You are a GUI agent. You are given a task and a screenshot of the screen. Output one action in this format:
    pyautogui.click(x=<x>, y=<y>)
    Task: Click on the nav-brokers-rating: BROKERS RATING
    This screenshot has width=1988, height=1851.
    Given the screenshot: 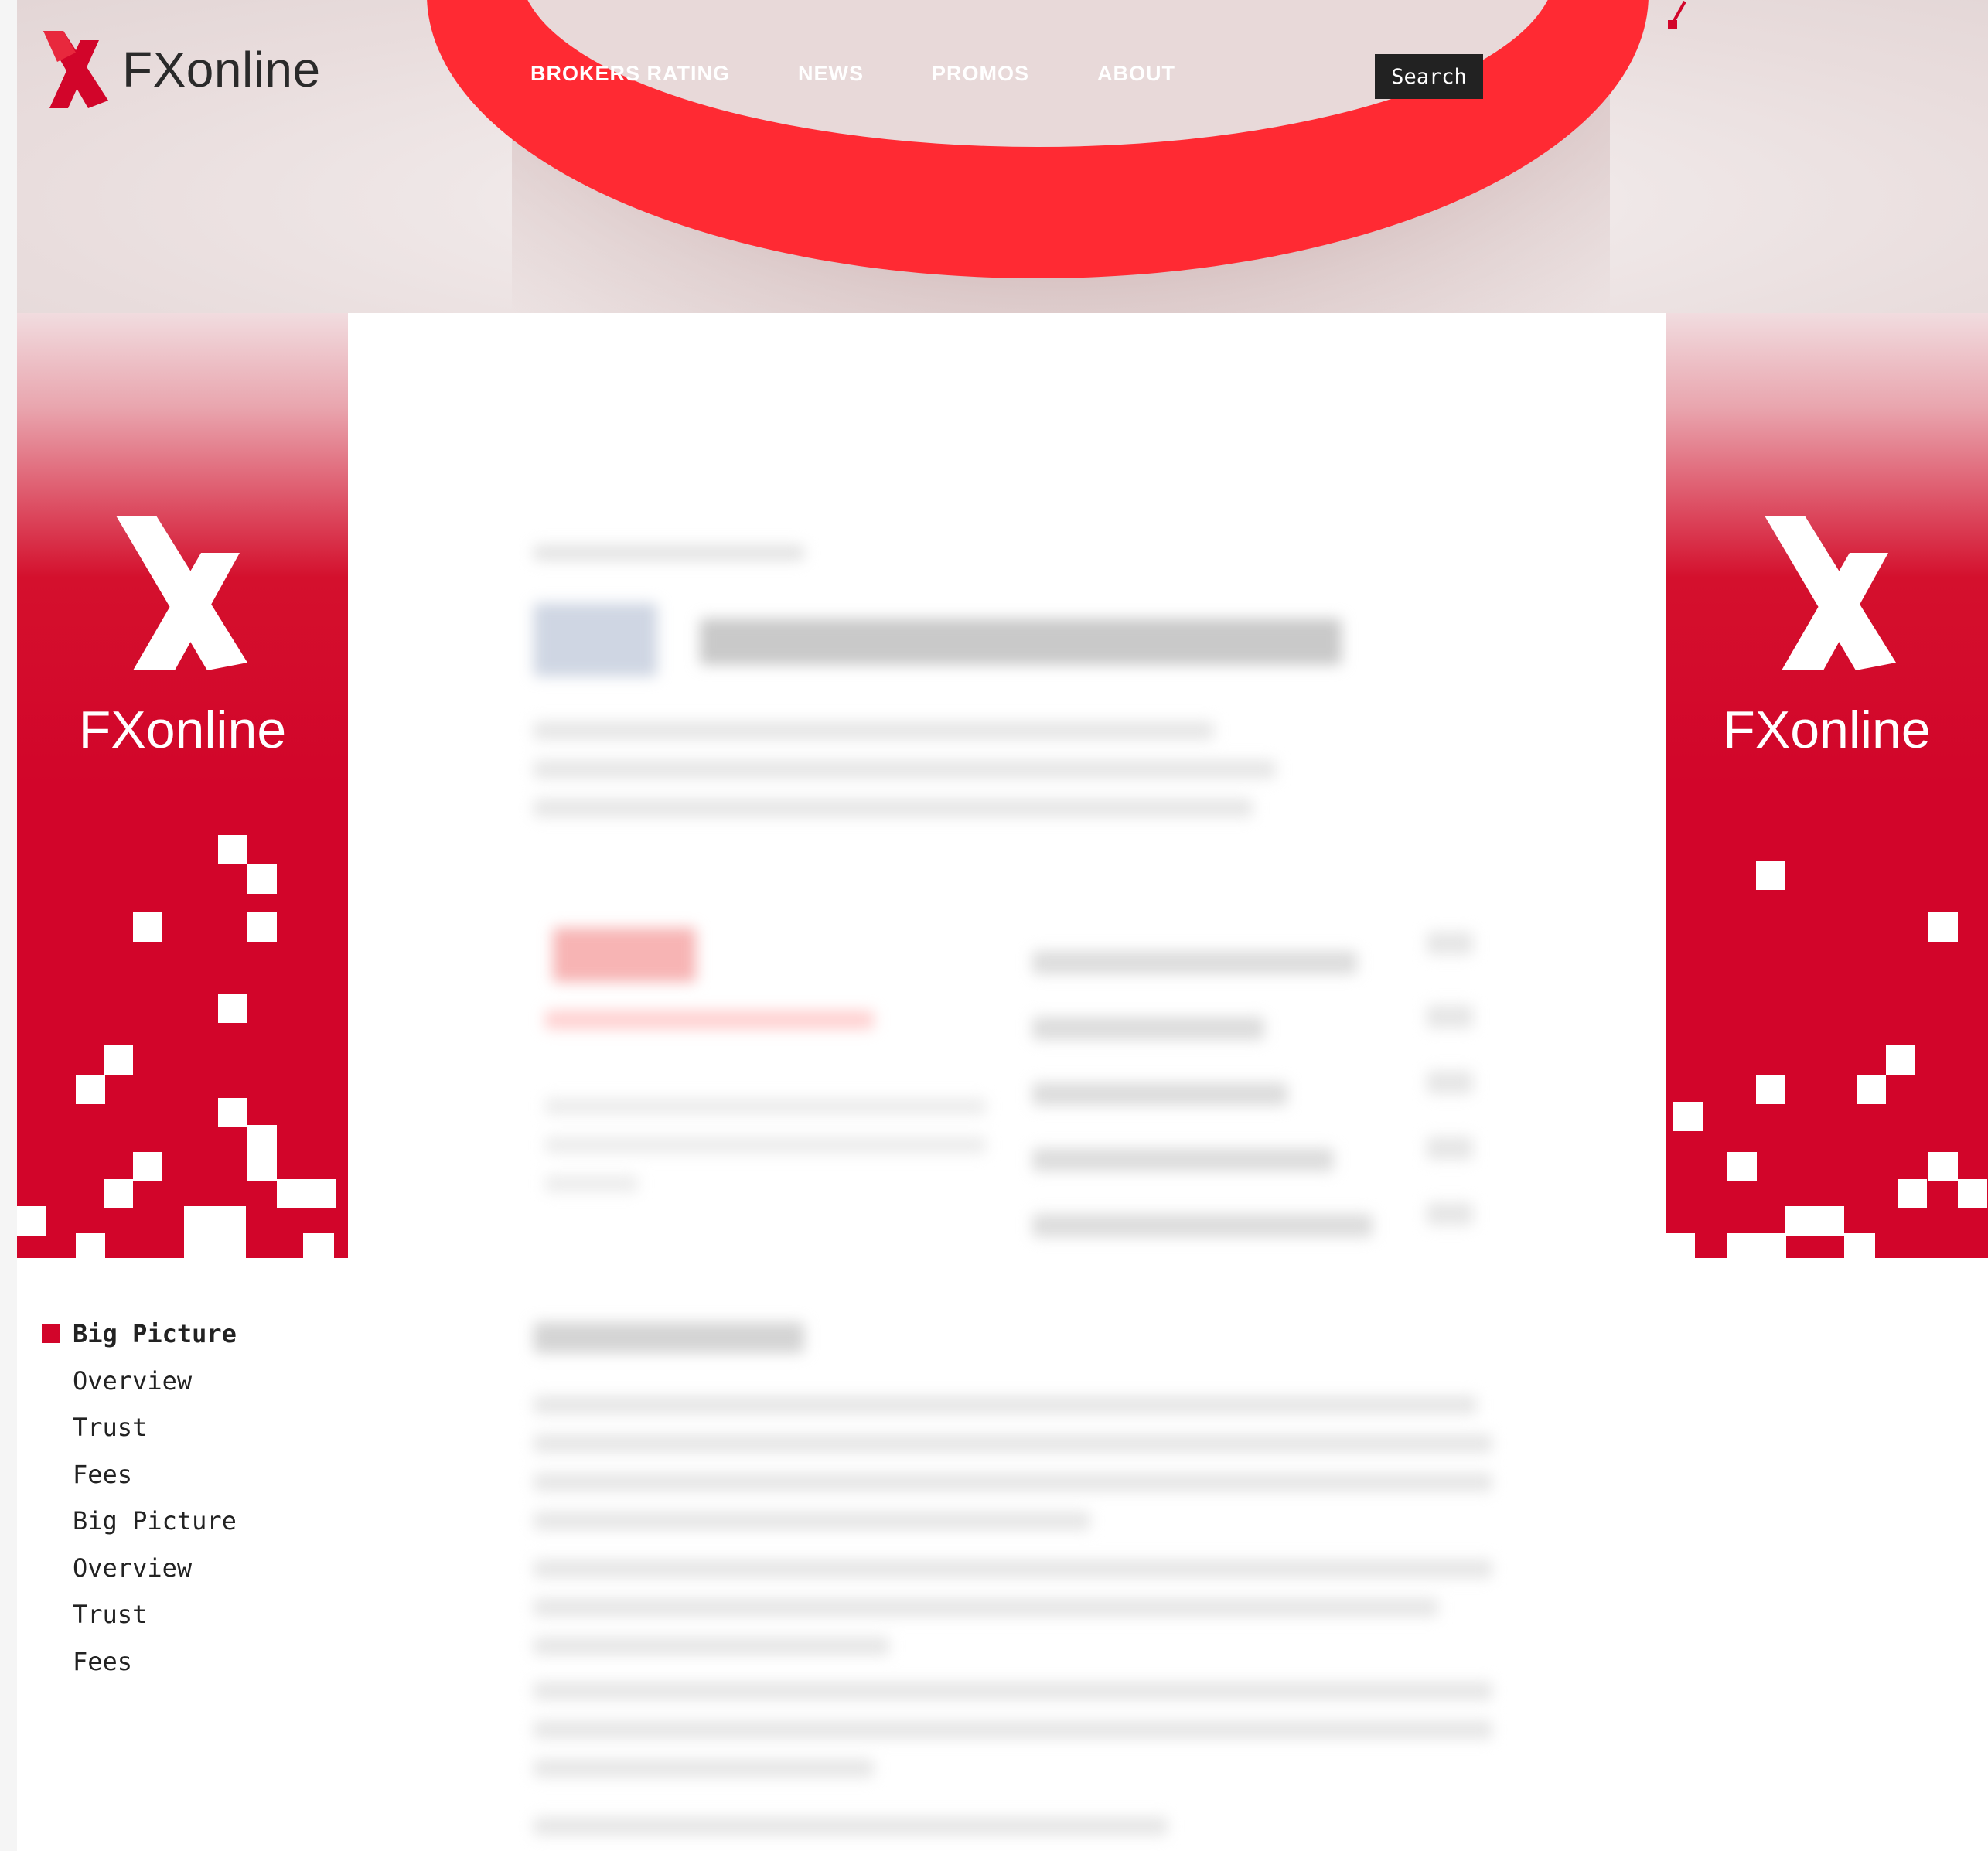 What is the action you would take?
    pyautogui.click(x=630, y=74)
    